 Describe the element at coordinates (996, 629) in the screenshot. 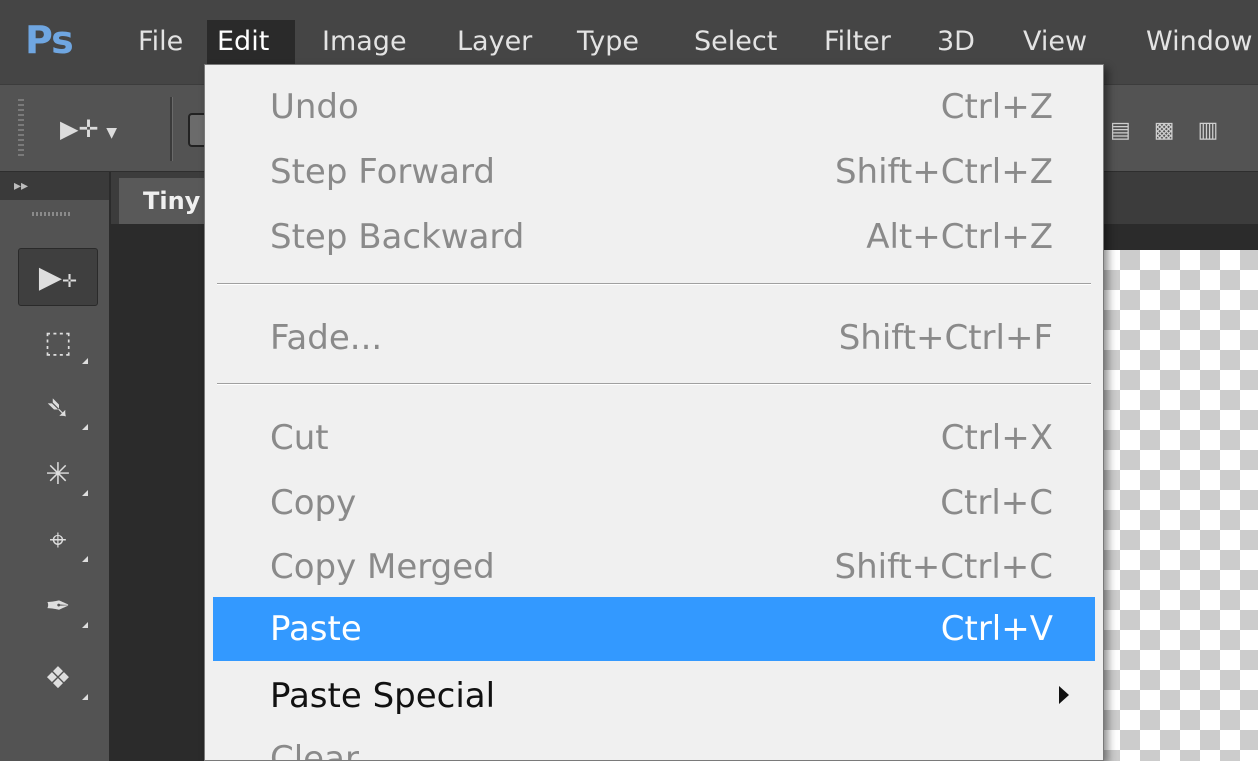

I see `menu-item-shortcut: Ctrl+V` at that location.